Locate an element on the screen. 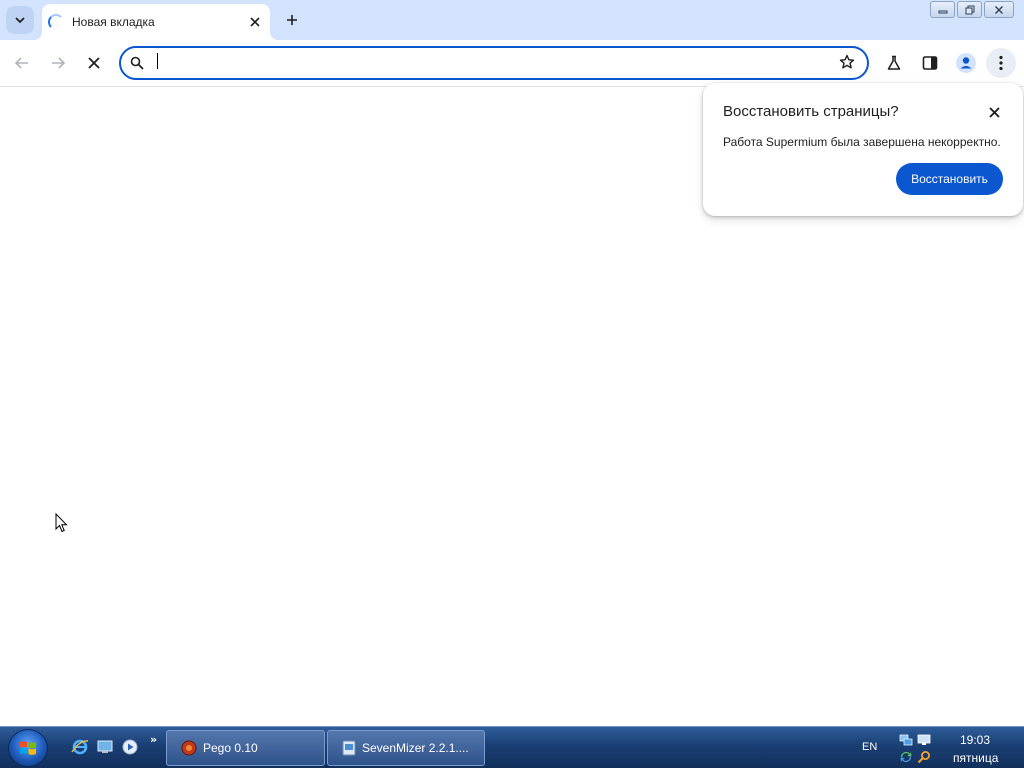 This screenshot has height=768, width=1024. clock-time: 19:03 is located at coordinates (975, 740).